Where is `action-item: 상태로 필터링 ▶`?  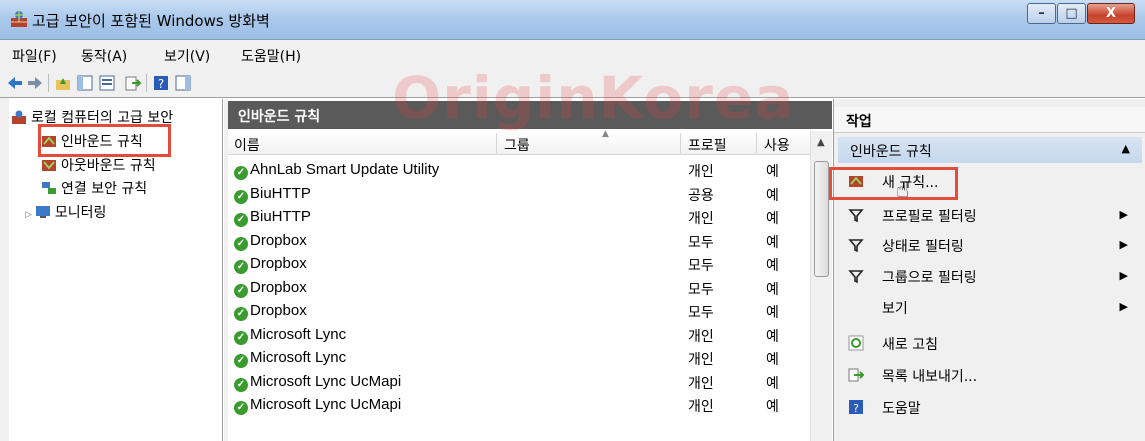
action-item: 상태로 필터링 ▶ is located at coordinates (990, 245).